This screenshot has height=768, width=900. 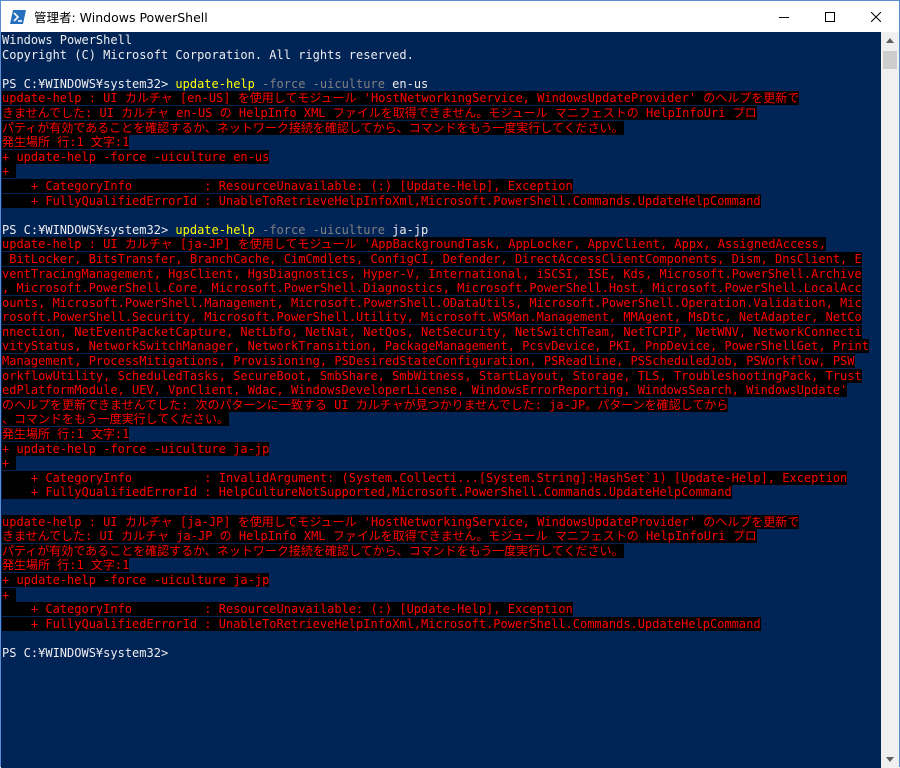 I want to click on vertical-scrollbar, so click(x=890, y=400).